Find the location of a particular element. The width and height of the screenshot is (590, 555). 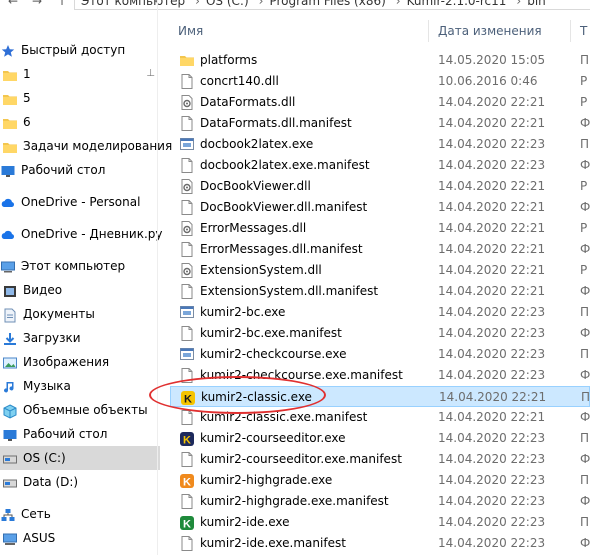

nav-item: 6 is located at coordinates (80, 122).